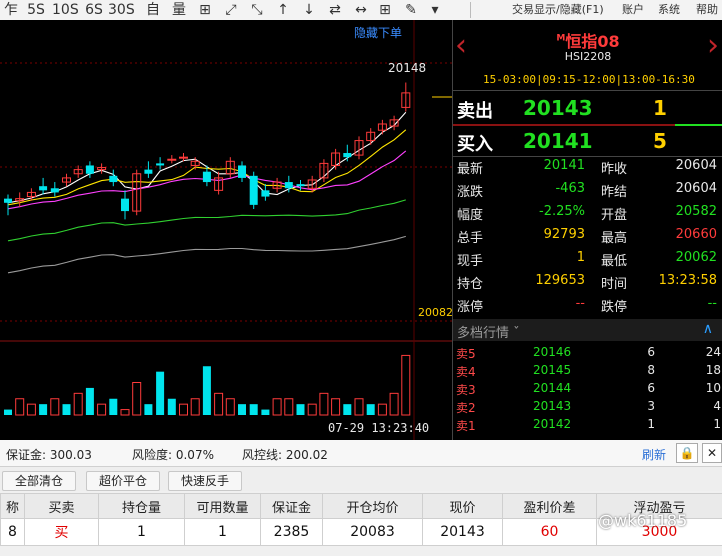 Image resolution: width=722 pixels, height=556 pixels. Describe the element at coordinates (516, 333) in the screenshot. I see `expand-icon: ˇ` at that location.